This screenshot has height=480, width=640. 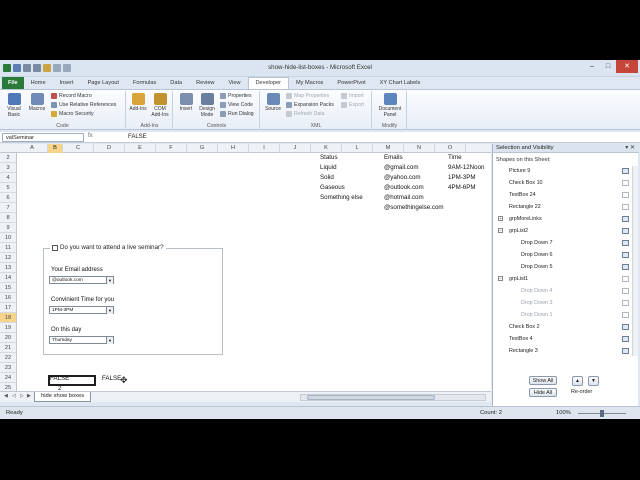 I want to click on source-button: Source, so click(x=273, y=102).